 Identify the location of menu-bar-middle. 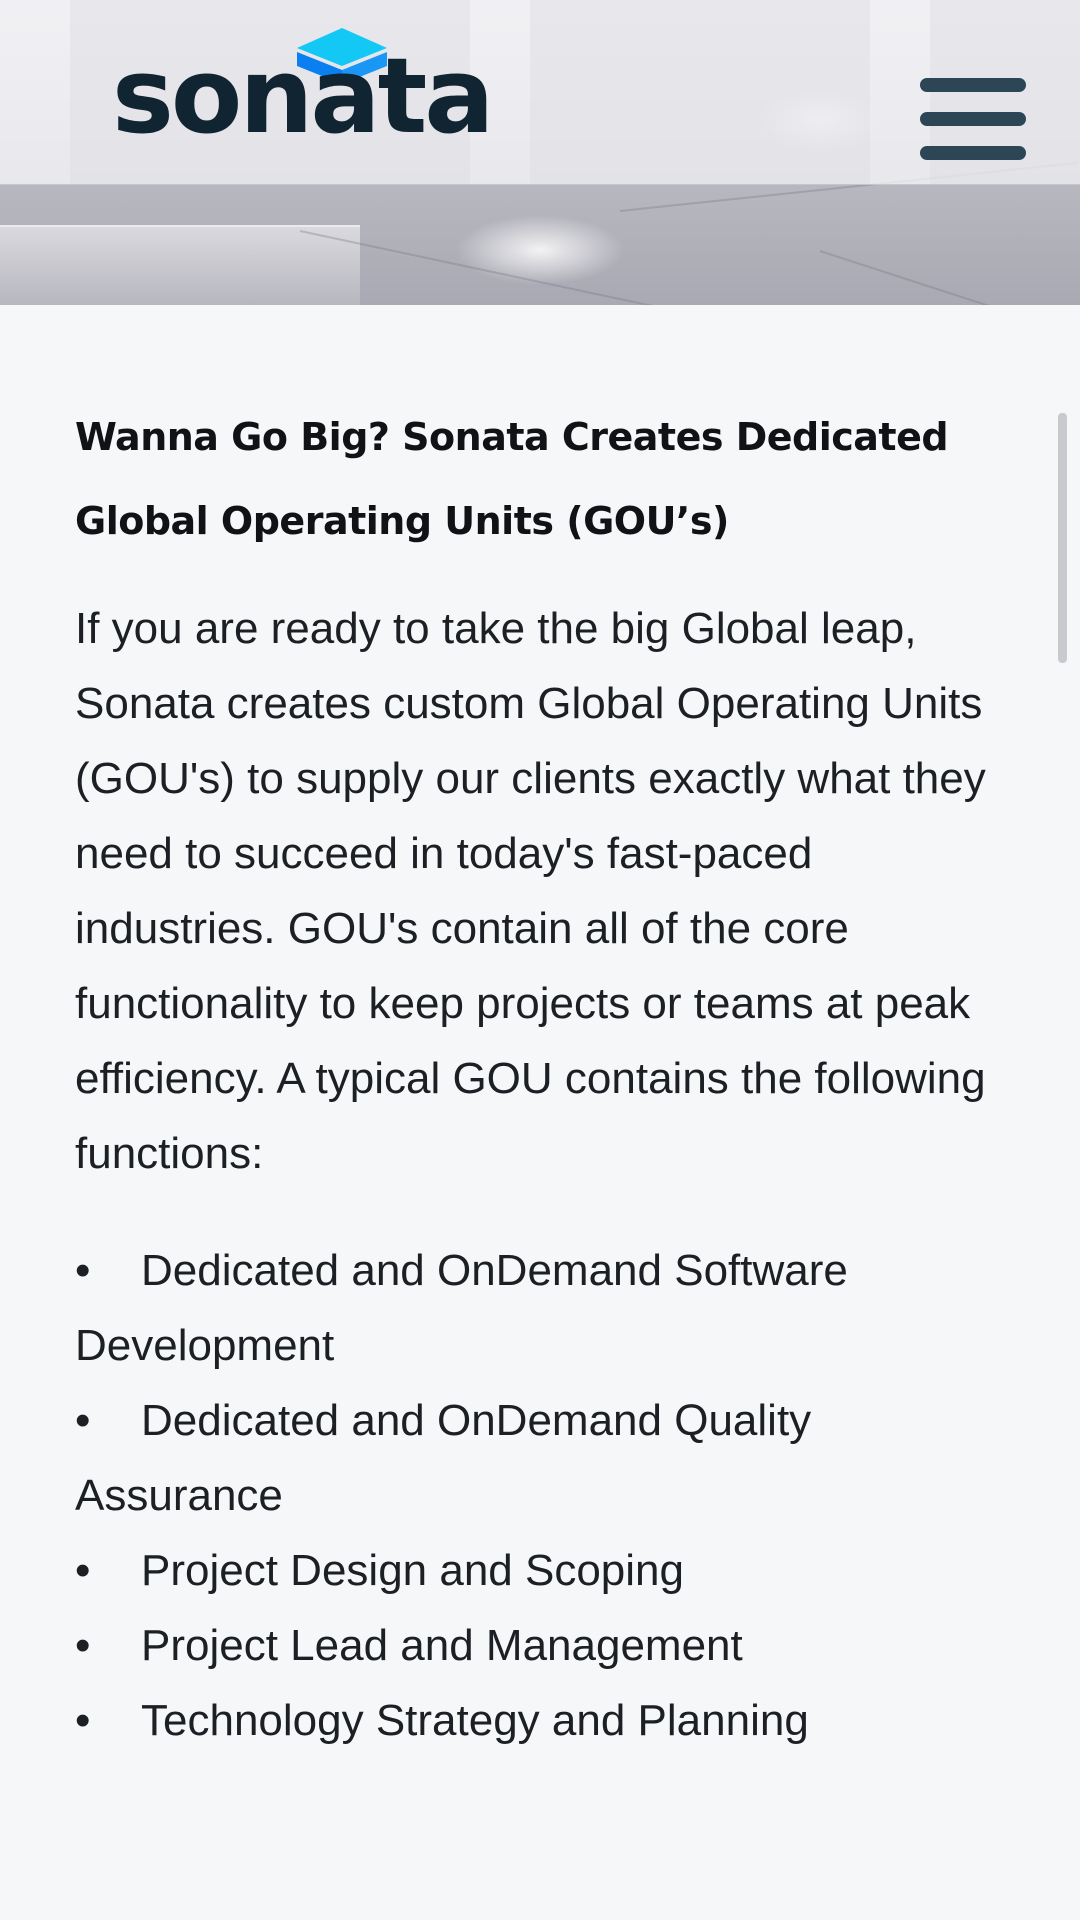
(973, 119).